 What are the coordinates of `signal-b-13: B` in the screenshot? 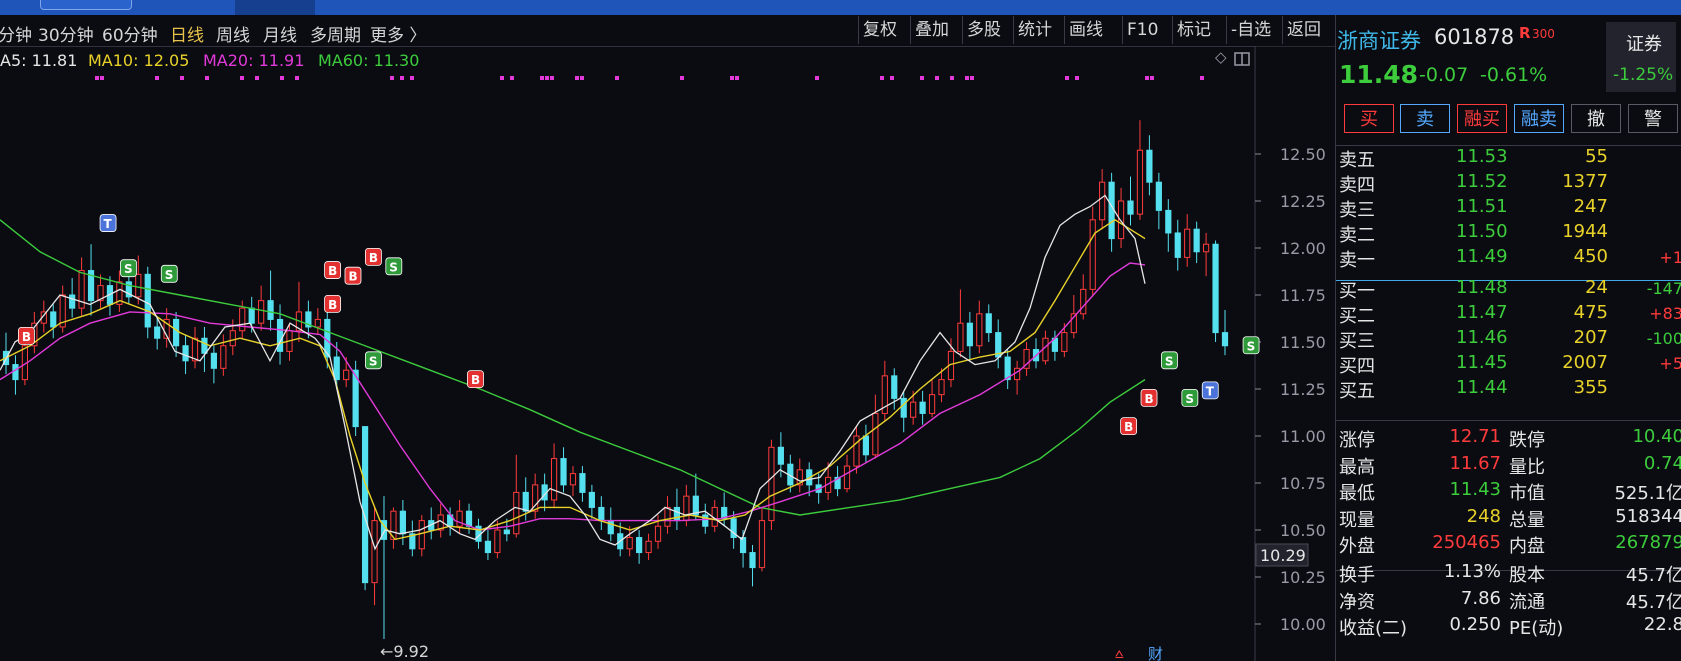 It's located at (1129, 426).